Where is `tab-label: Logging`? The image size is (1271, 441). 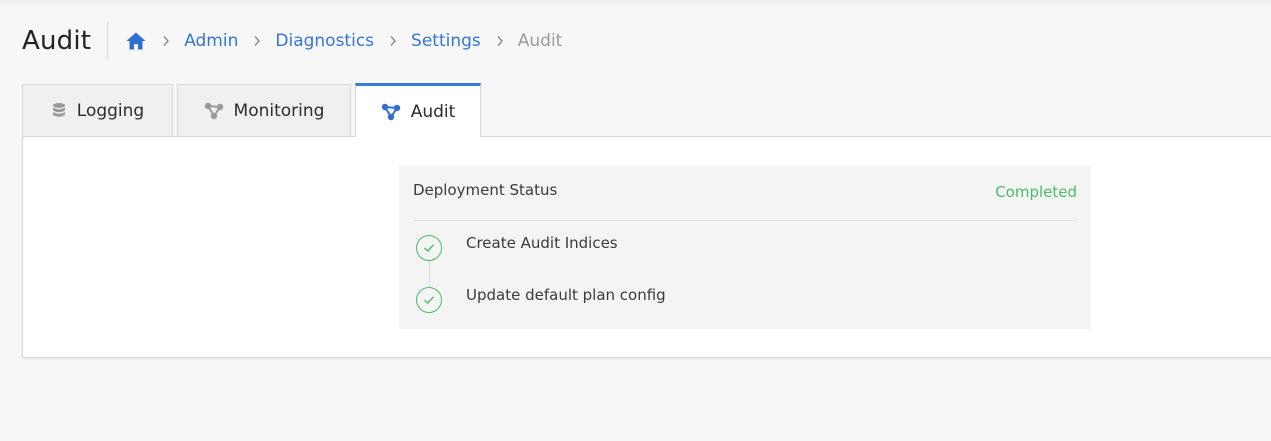
tab-label: Logging is located at coordinates (110, 110).